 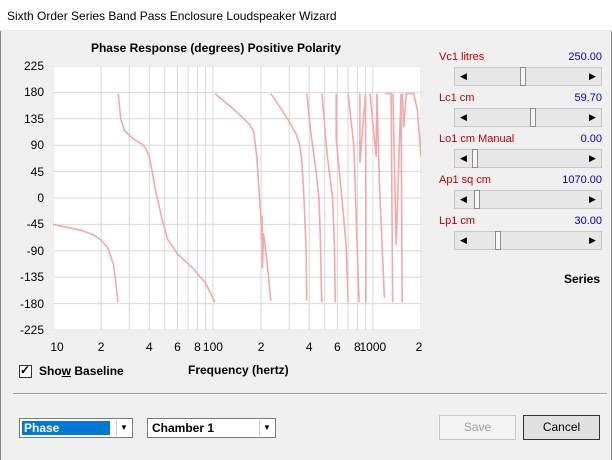 What do you see at coordinates (373, 347) in the screenshot?
I see `x-tick-label: 1000` at bounding box center [373, 347].